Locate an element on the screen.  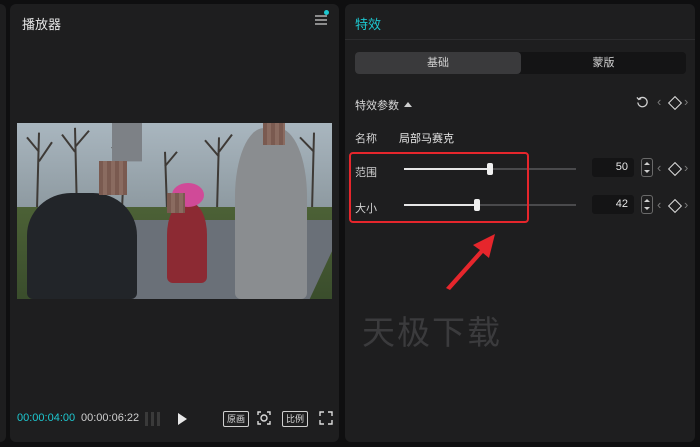
tab-mask: 蒙版 is located at coordinates (603, 63).